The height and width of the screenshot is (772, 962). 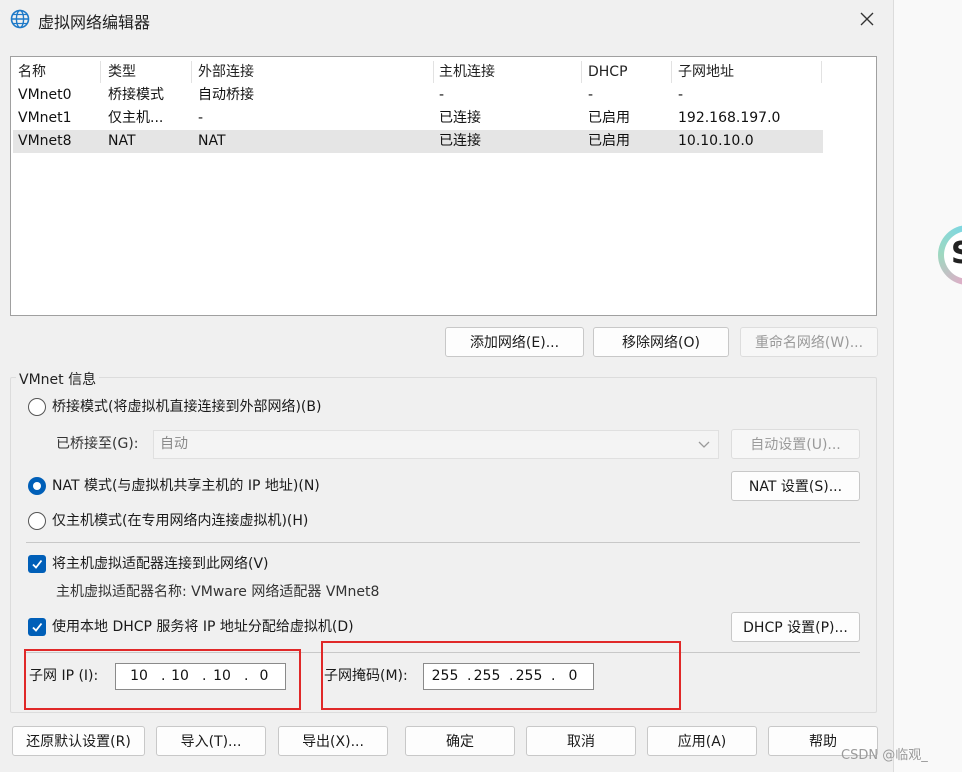 What do you see at coordinates (78, 741) in the screenshot?
I see `restore-defaults-button: 还原默认设置(R)` at bounding box center [78, 741].